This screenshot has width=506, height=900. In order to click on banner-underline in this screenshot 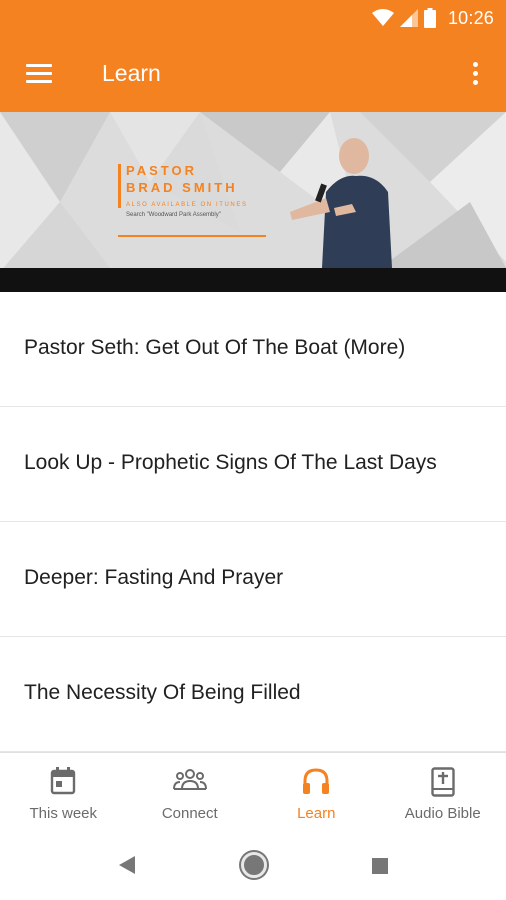, I will do `click(192, 236)`.